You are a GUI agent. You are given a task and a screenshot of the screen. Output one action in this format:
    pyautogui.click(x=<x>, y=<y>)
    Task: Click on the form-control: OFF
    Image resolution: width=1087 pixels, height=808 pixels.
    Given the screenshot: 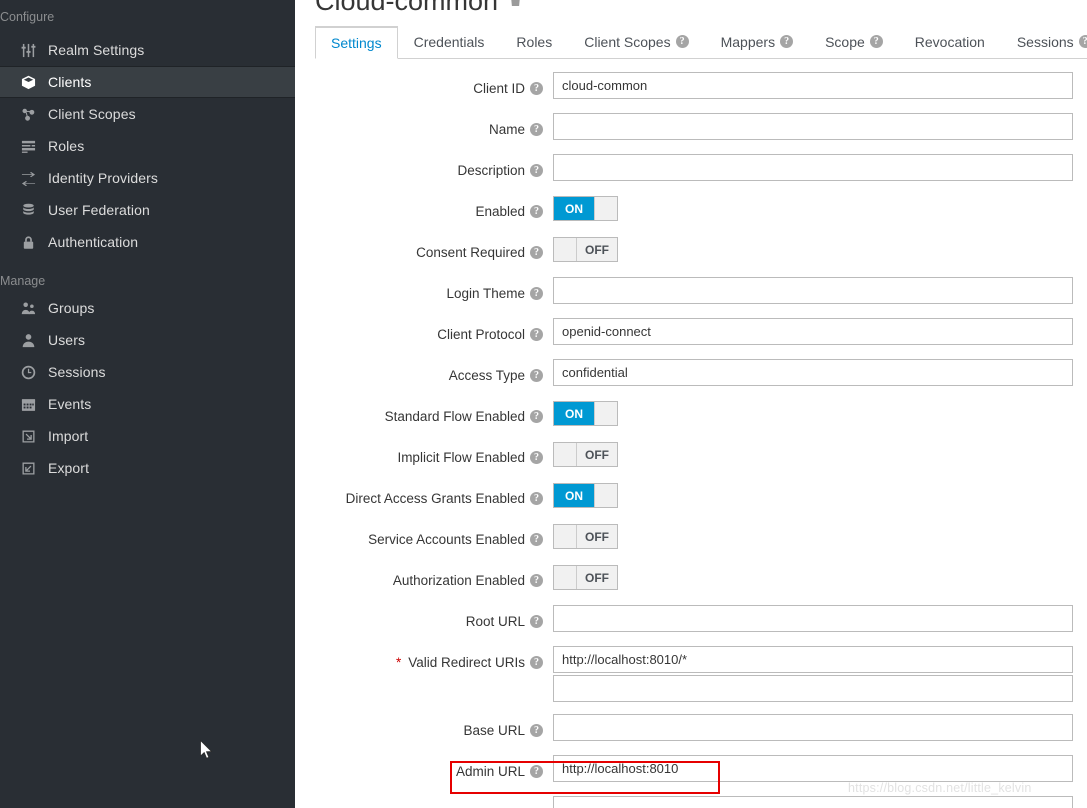 What is the action you would take?
    pyautogui.click(x=585, y=536)
    